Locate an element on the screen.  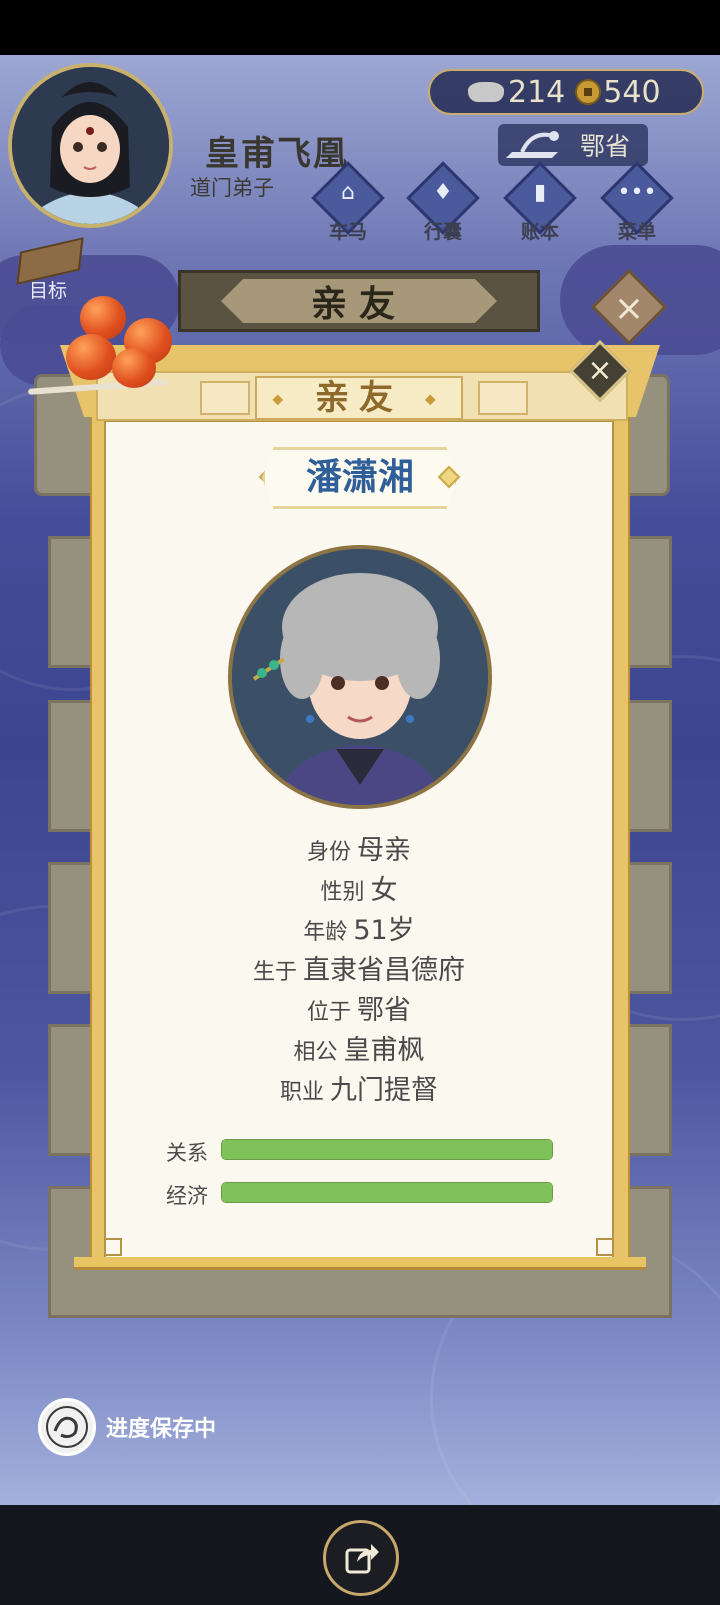
relationship-bar-fill is located at coordinates (387, 1149).